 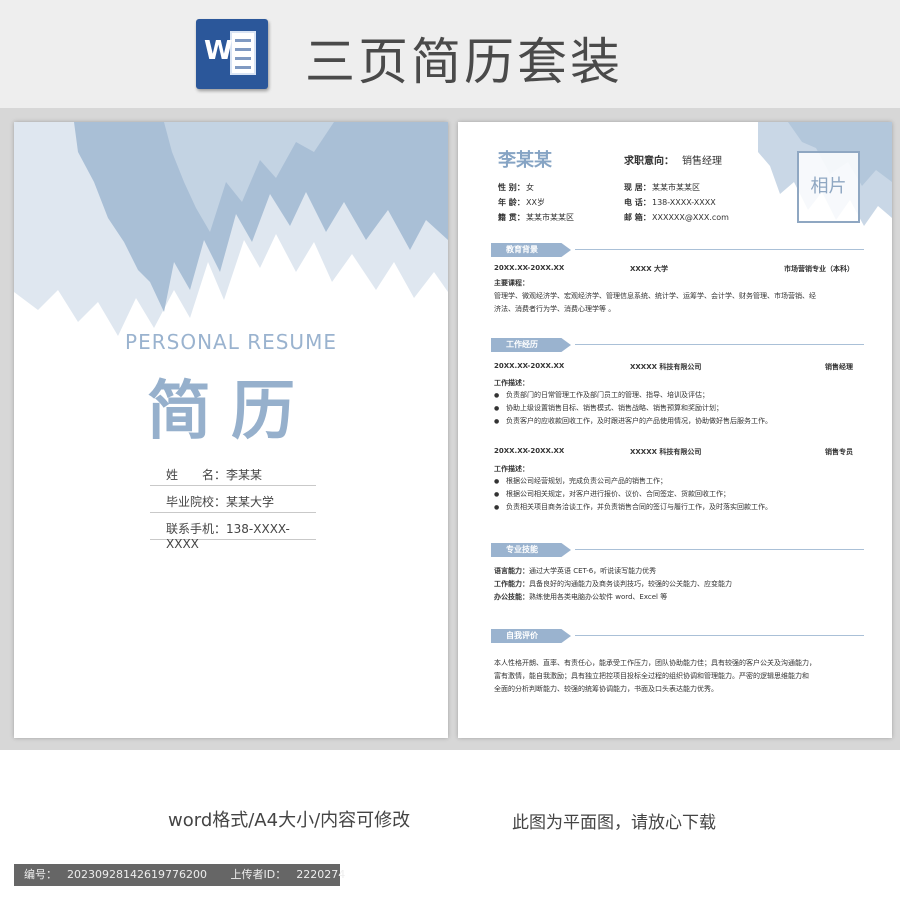 I want to click on work2-role: 销售专员, so click(x=839, y=452).